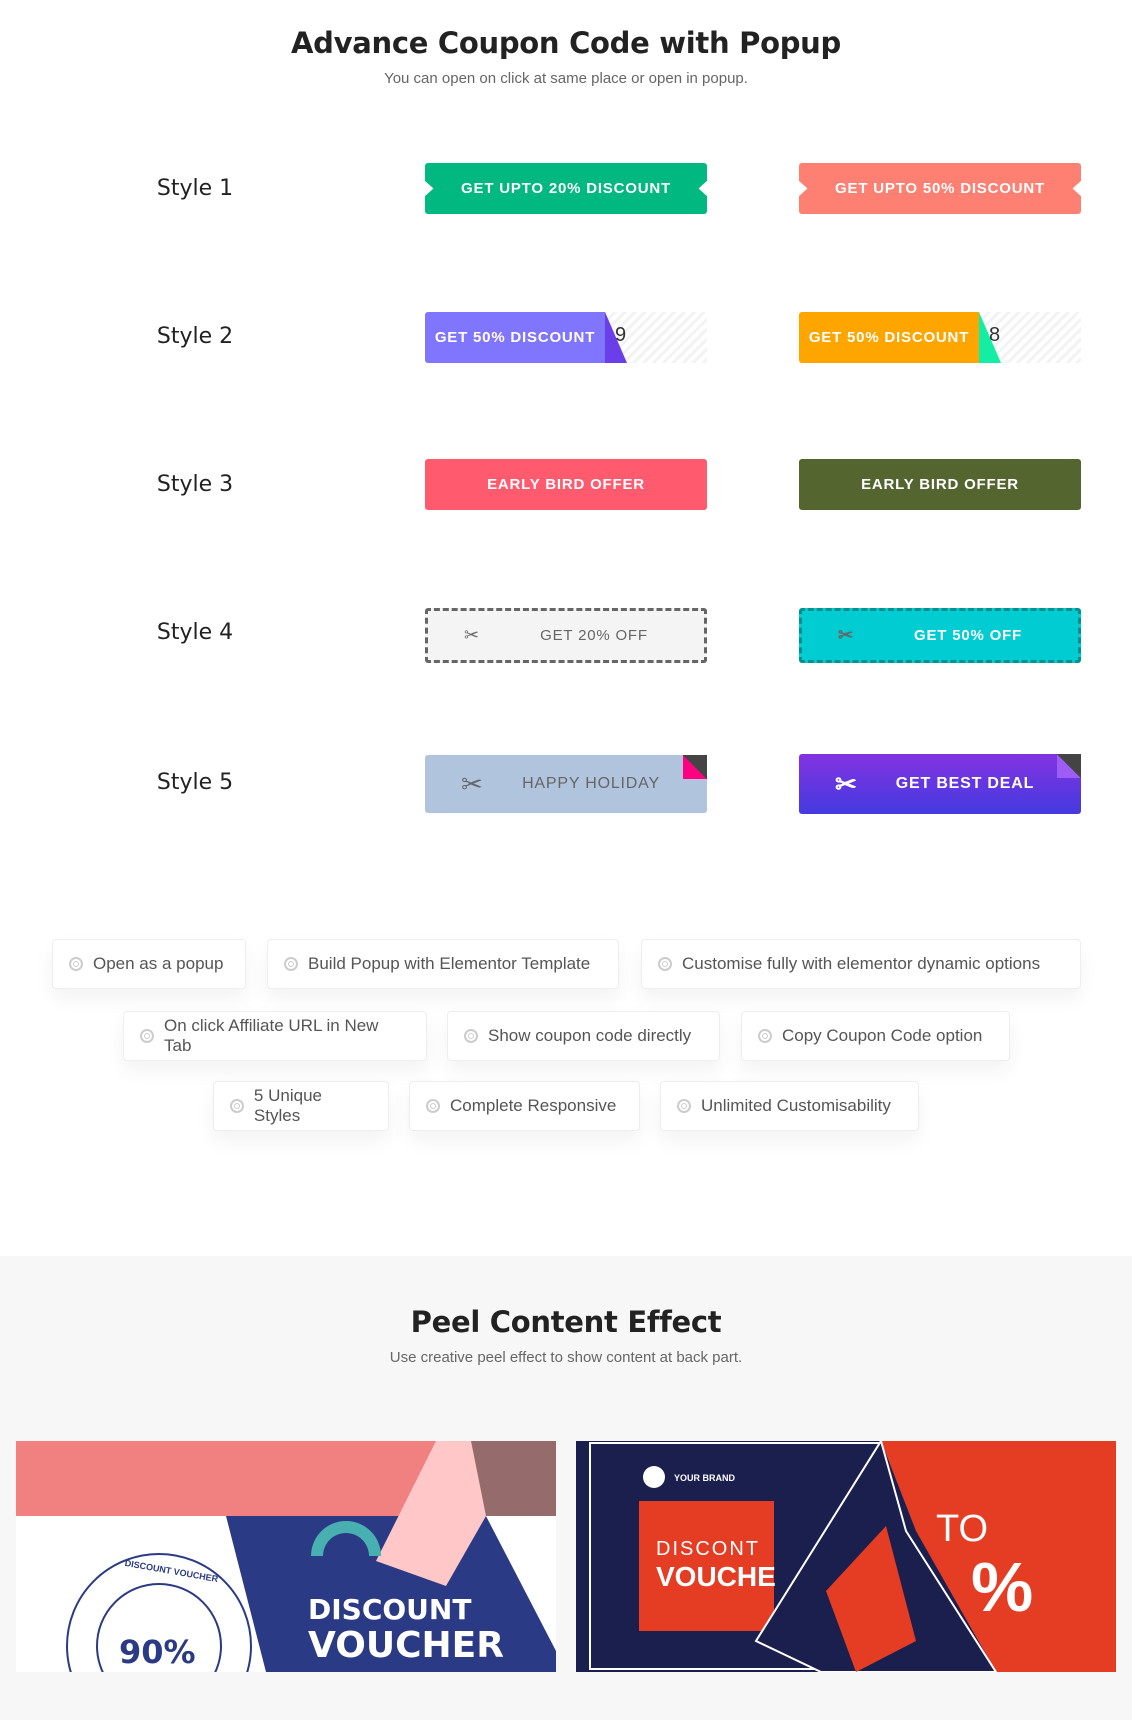 Image resolution: width=1132 pixels, height=1720 pixels. I want to click on style-label: Style 1, so click(195, 188).